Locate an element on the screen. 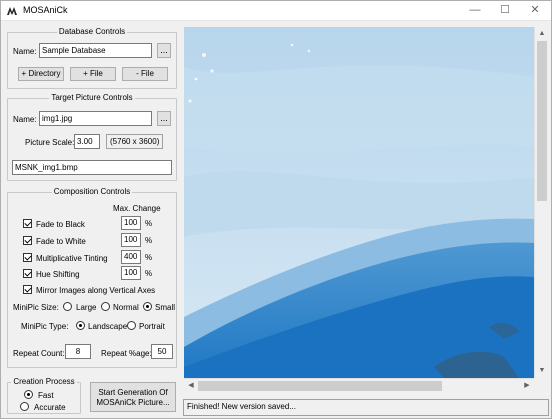 This screenshot has width=552, height=419. fast-label: Fast is located at coordinates (46, 395).